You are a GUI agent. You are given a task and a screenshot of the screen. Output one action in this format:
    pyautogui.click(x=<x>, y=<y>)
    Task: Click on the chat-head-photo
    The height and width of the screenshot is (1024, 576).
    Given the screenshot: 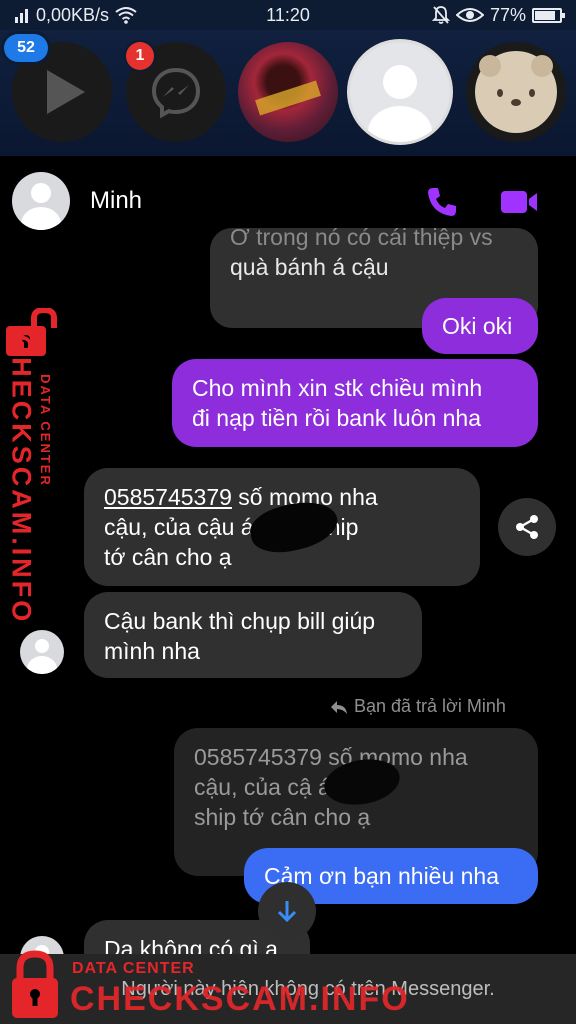 What is the action you would take?
    pyautogui.click(x=288, y=92)
    